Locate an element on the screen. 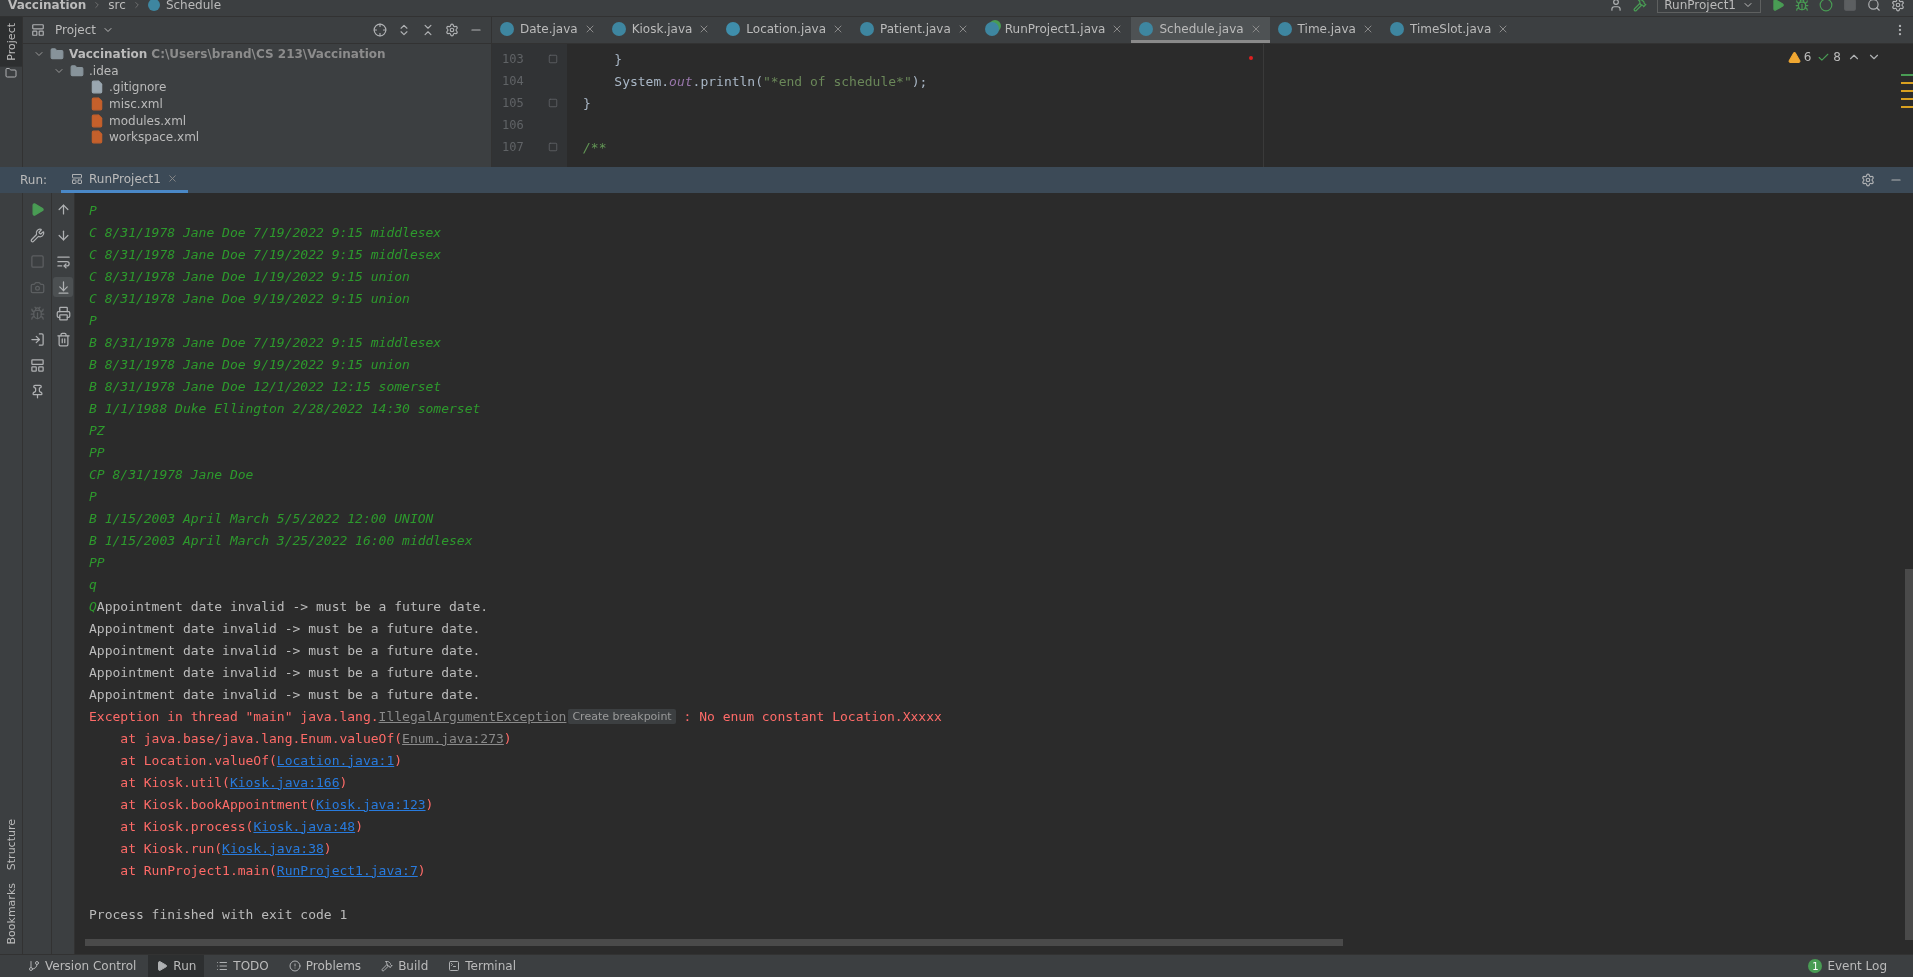 The height and width of the screenshot is (977, 1913). source-link: Kiosk.java:123 is located at coordinates (371, 804).